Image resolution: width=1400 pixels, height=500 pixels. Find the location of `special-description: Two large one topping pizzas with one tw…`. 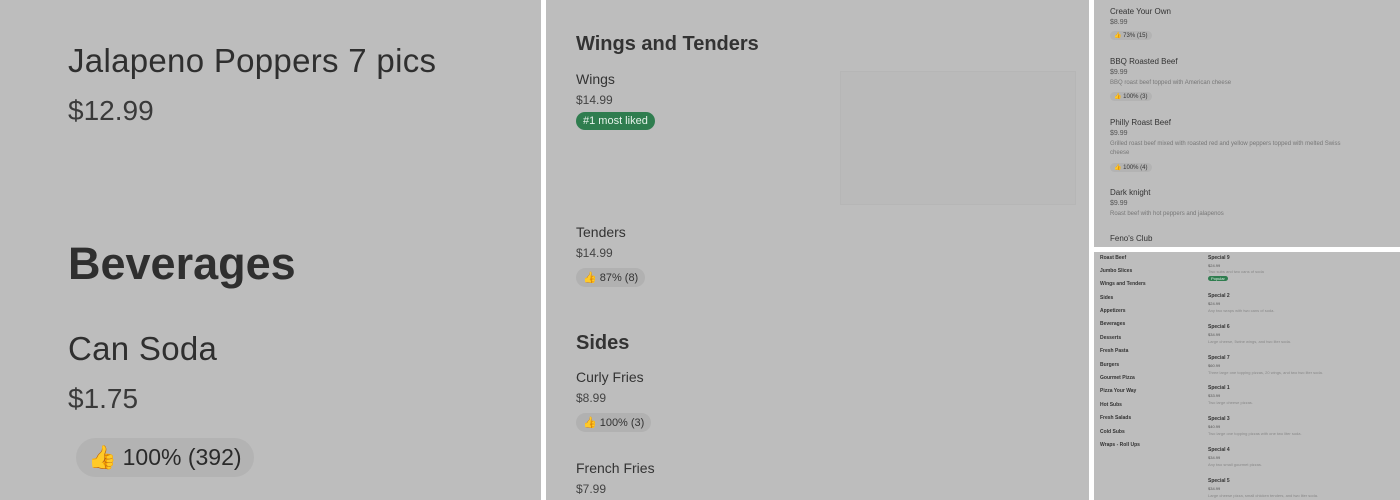

special-description: Two large one topping pizzas with one tw… is located at coordinates (1255, 433).